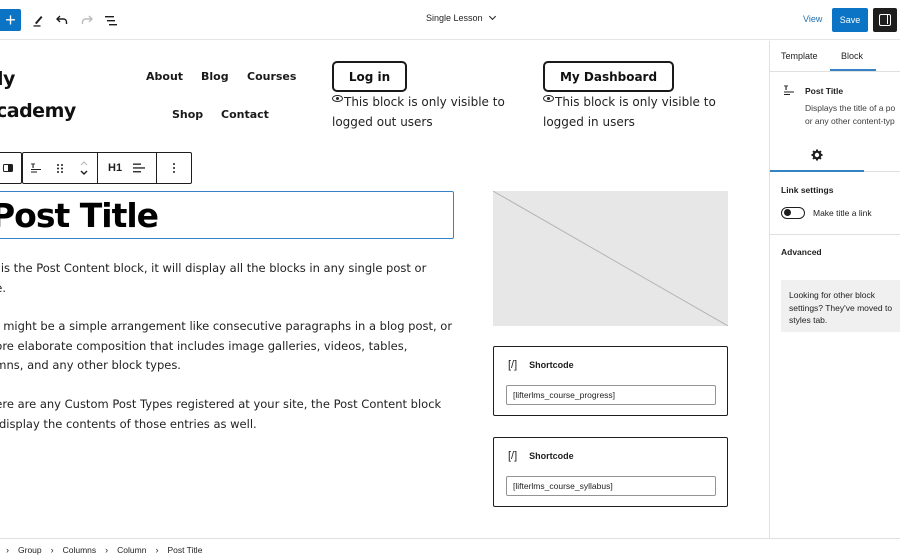 This screenshot has width=900, height=560. I want to click on chevron-down-icon, so click(492, 16).